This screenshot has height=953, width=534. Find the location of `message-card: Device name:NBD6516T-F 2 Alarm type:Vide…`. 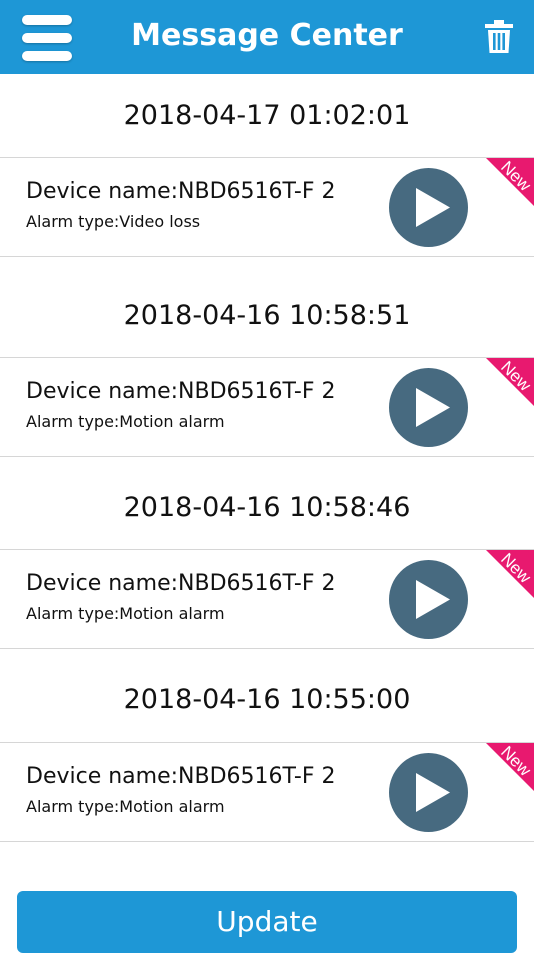

message-card: Device name:NBD6516T-F 2 Alarm type:Vide… is located at coordinates (267, 207).